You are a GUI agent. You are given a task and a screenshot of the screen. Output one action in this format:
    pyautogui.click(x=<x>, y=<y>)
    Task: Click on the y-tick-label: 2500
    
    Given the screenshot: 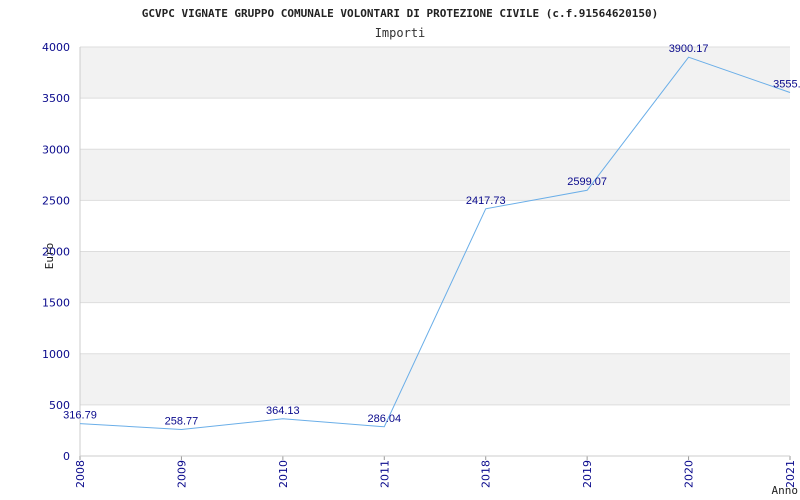 What is the action you would take?
    pyautogui.click(x=56, y=200)
    